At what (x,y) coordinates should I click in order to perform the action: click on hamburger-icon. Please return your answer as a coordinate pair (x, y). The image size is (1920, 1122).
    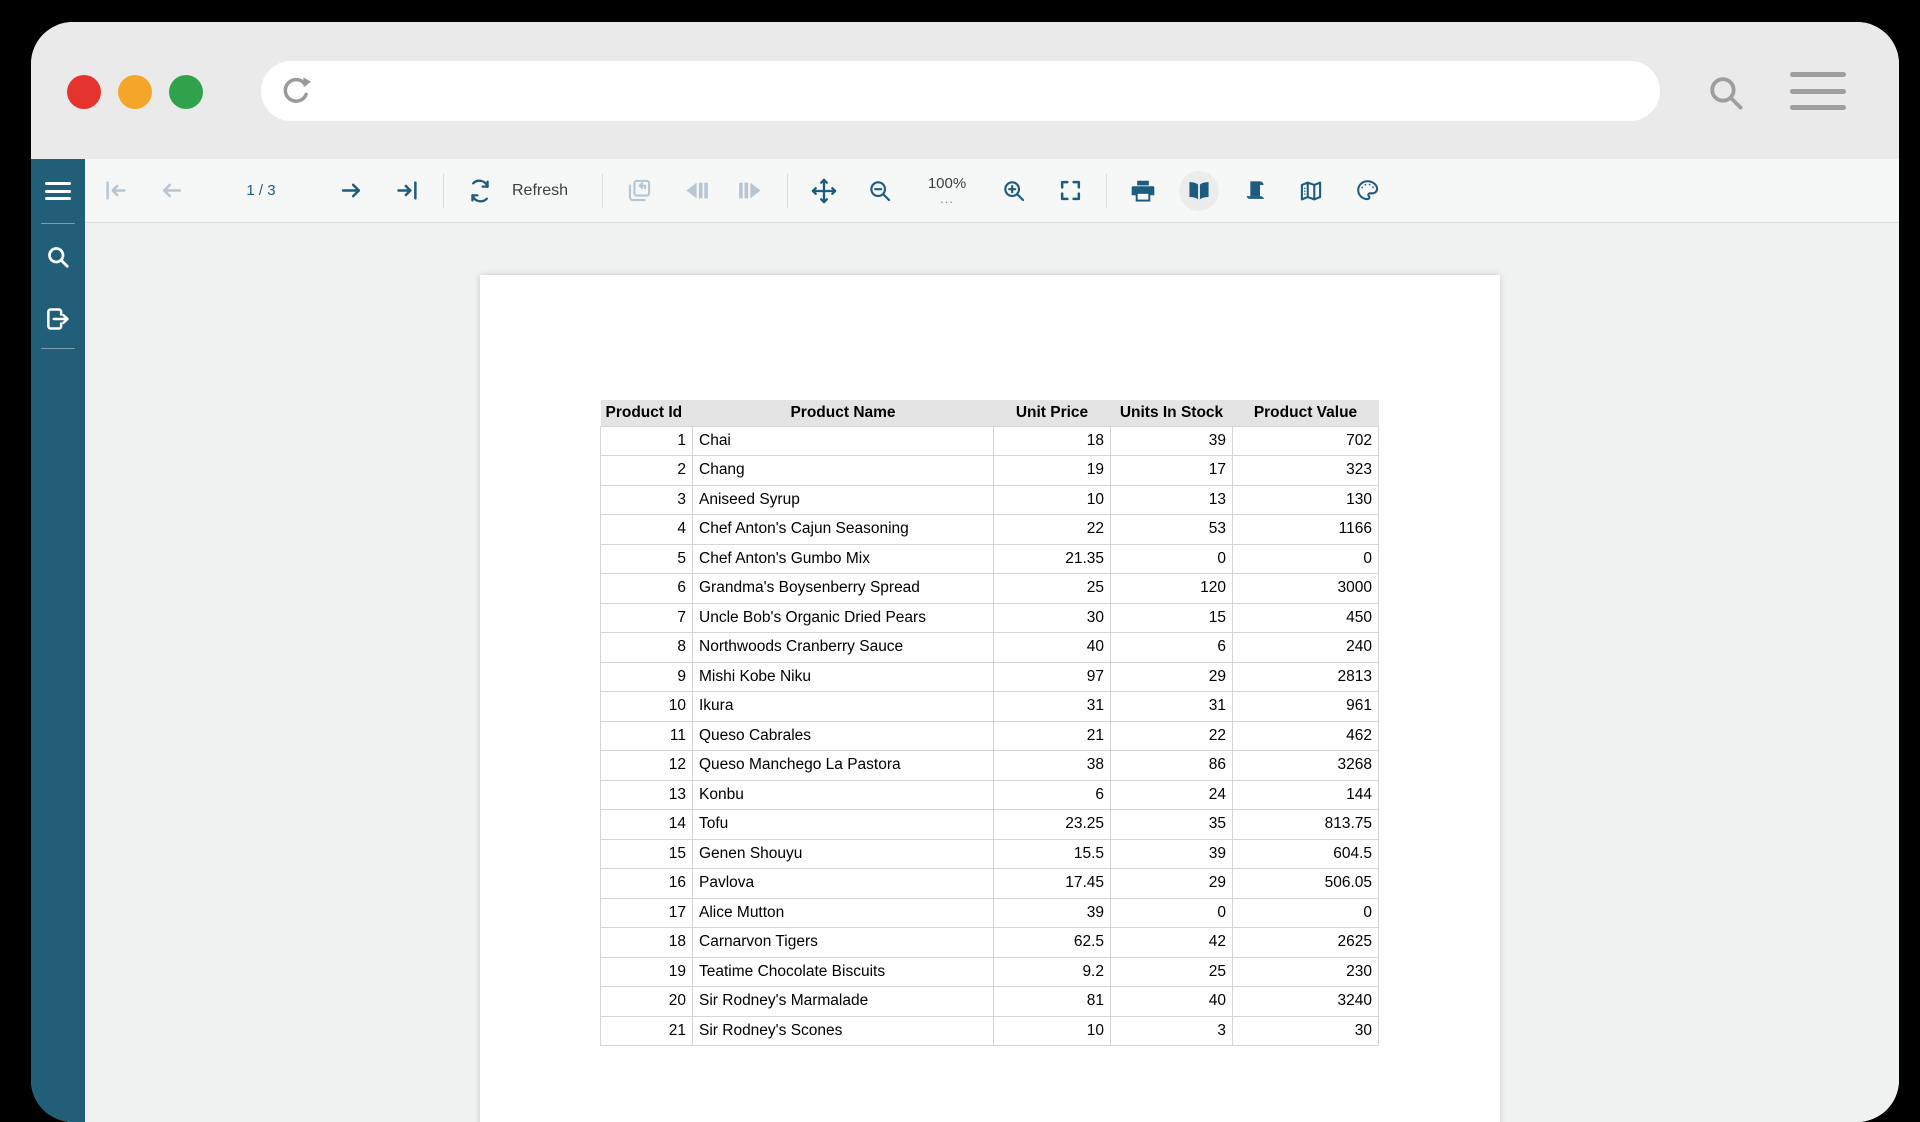
    Looking at the image, I should click on (58, 191).